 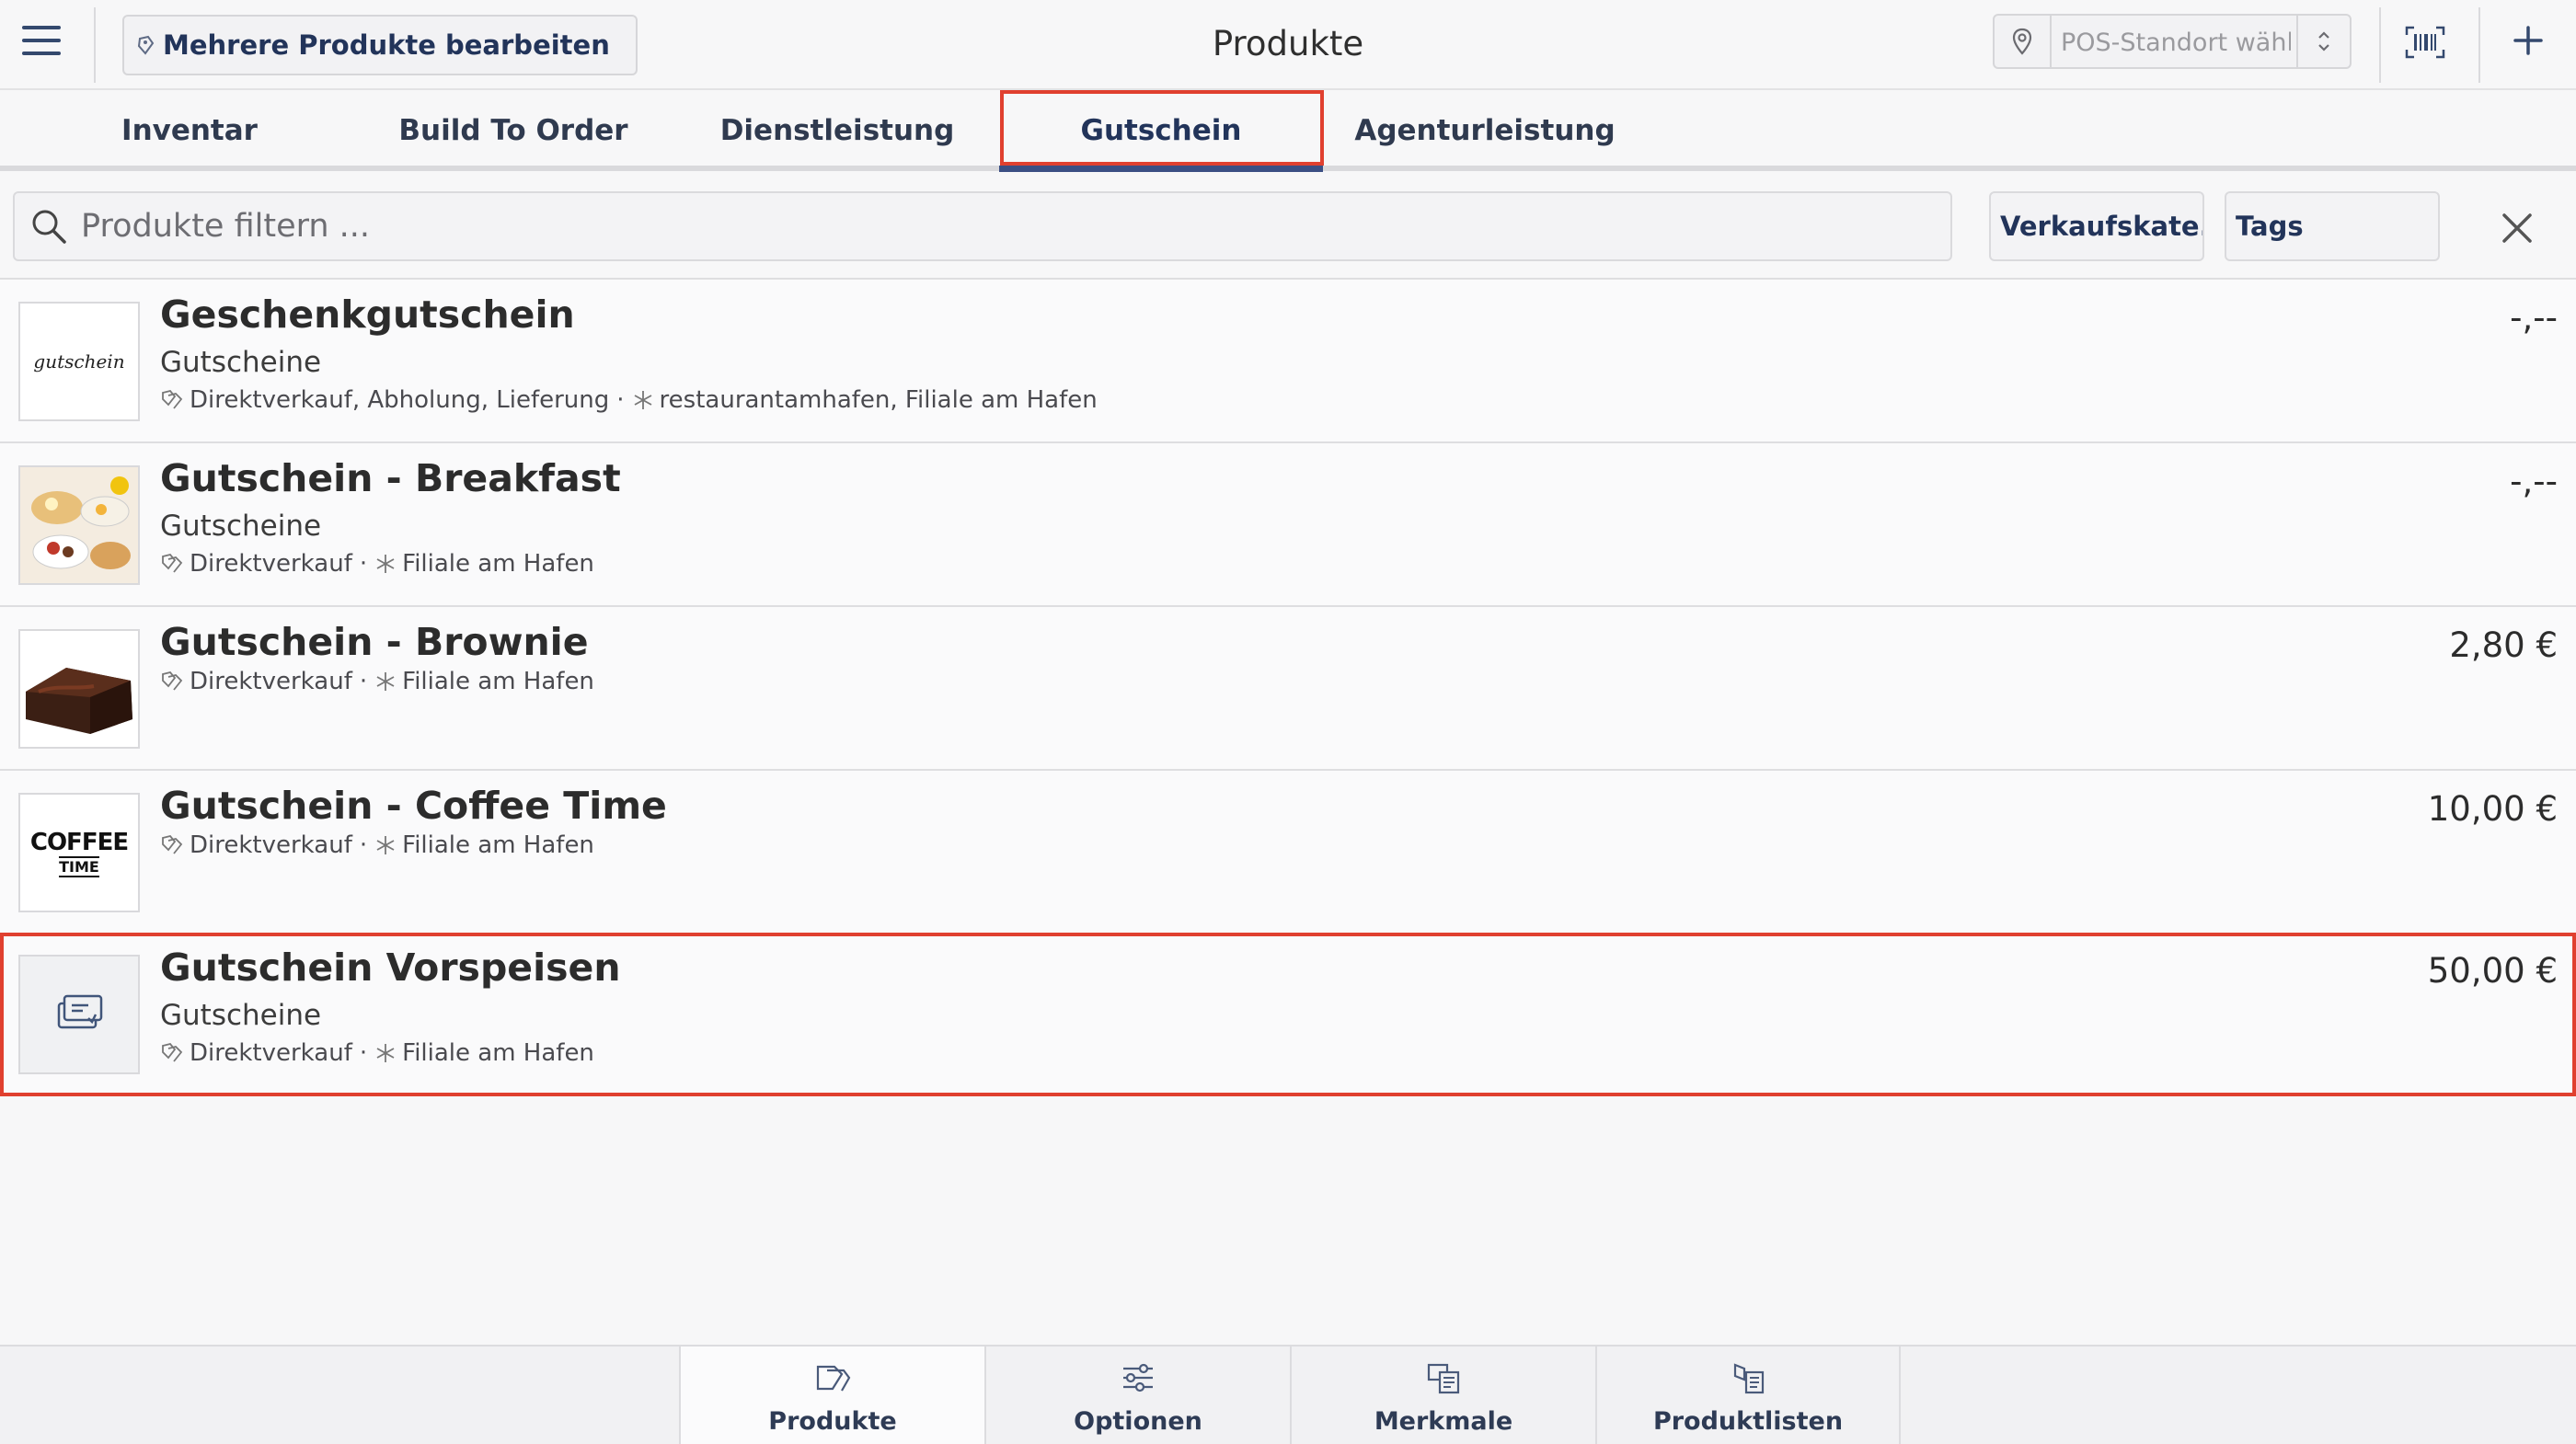 I want to click on product-name: Gutschein - Brownie, so click(x=374, y=642).